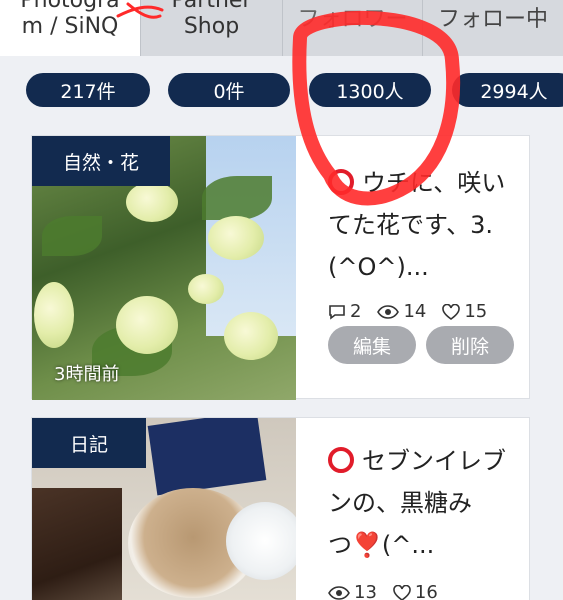 This screenshot has height=600, width=563. What do you see at coordinates (401, 311) in the screenshot?
I see `view-stat: 14` at bounding box center [401, 311].